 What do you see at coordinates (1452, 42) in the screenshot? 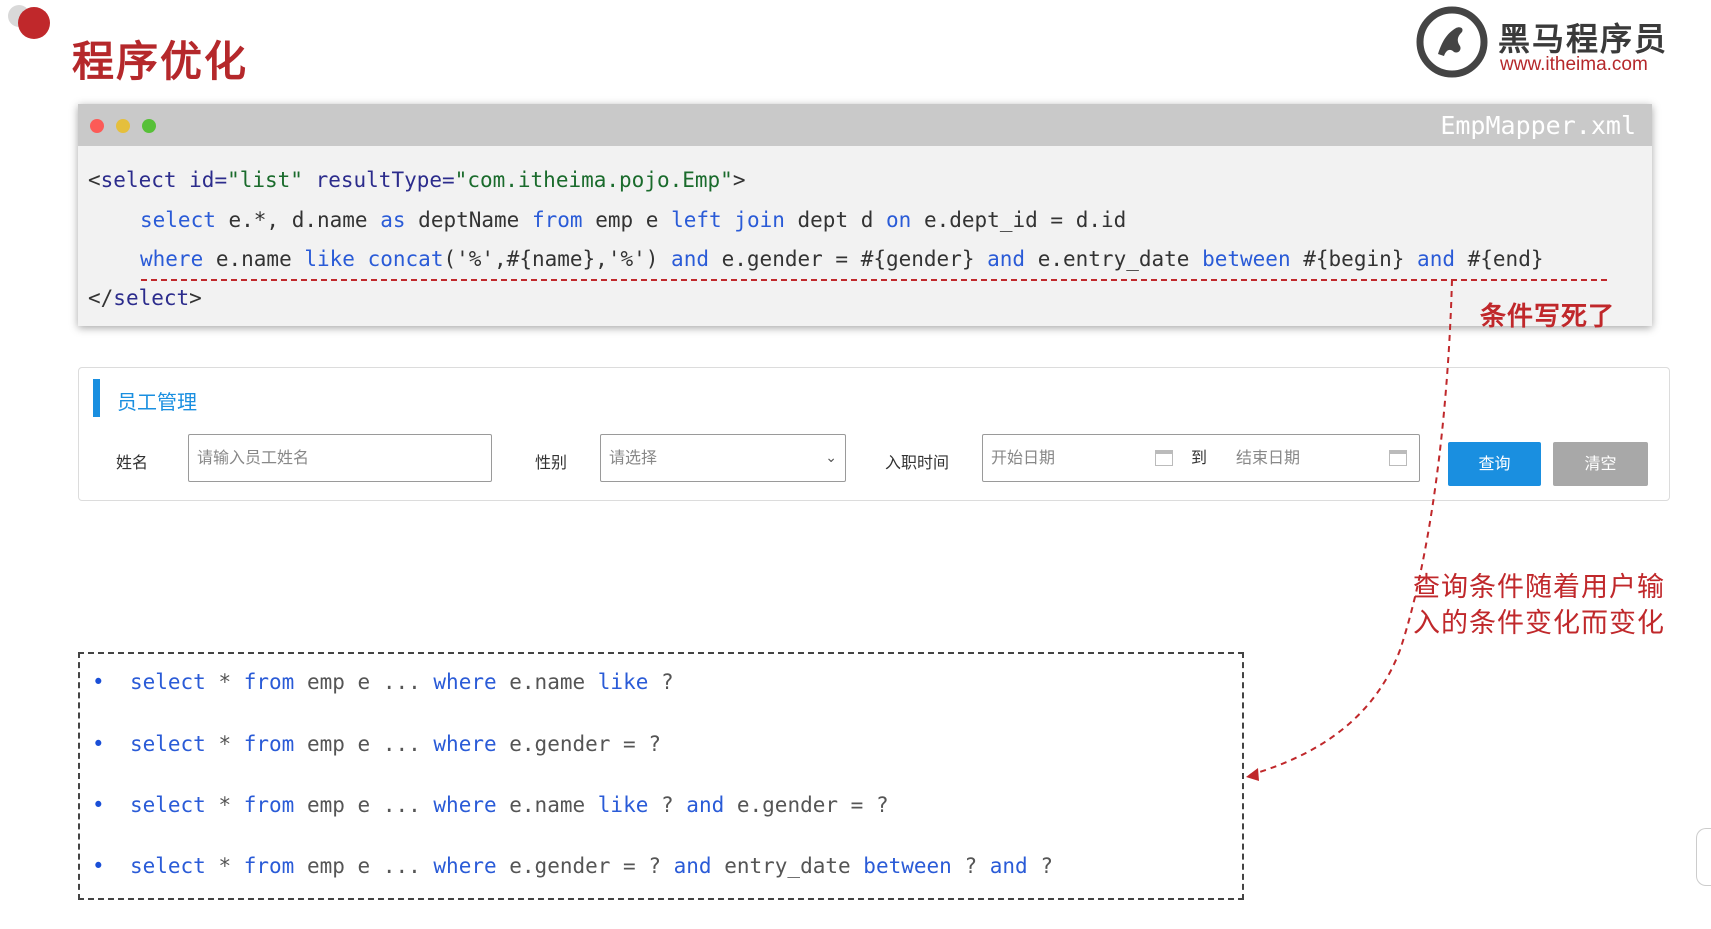
I see `horse-logo-icon` at bounding box center [1452, 42].